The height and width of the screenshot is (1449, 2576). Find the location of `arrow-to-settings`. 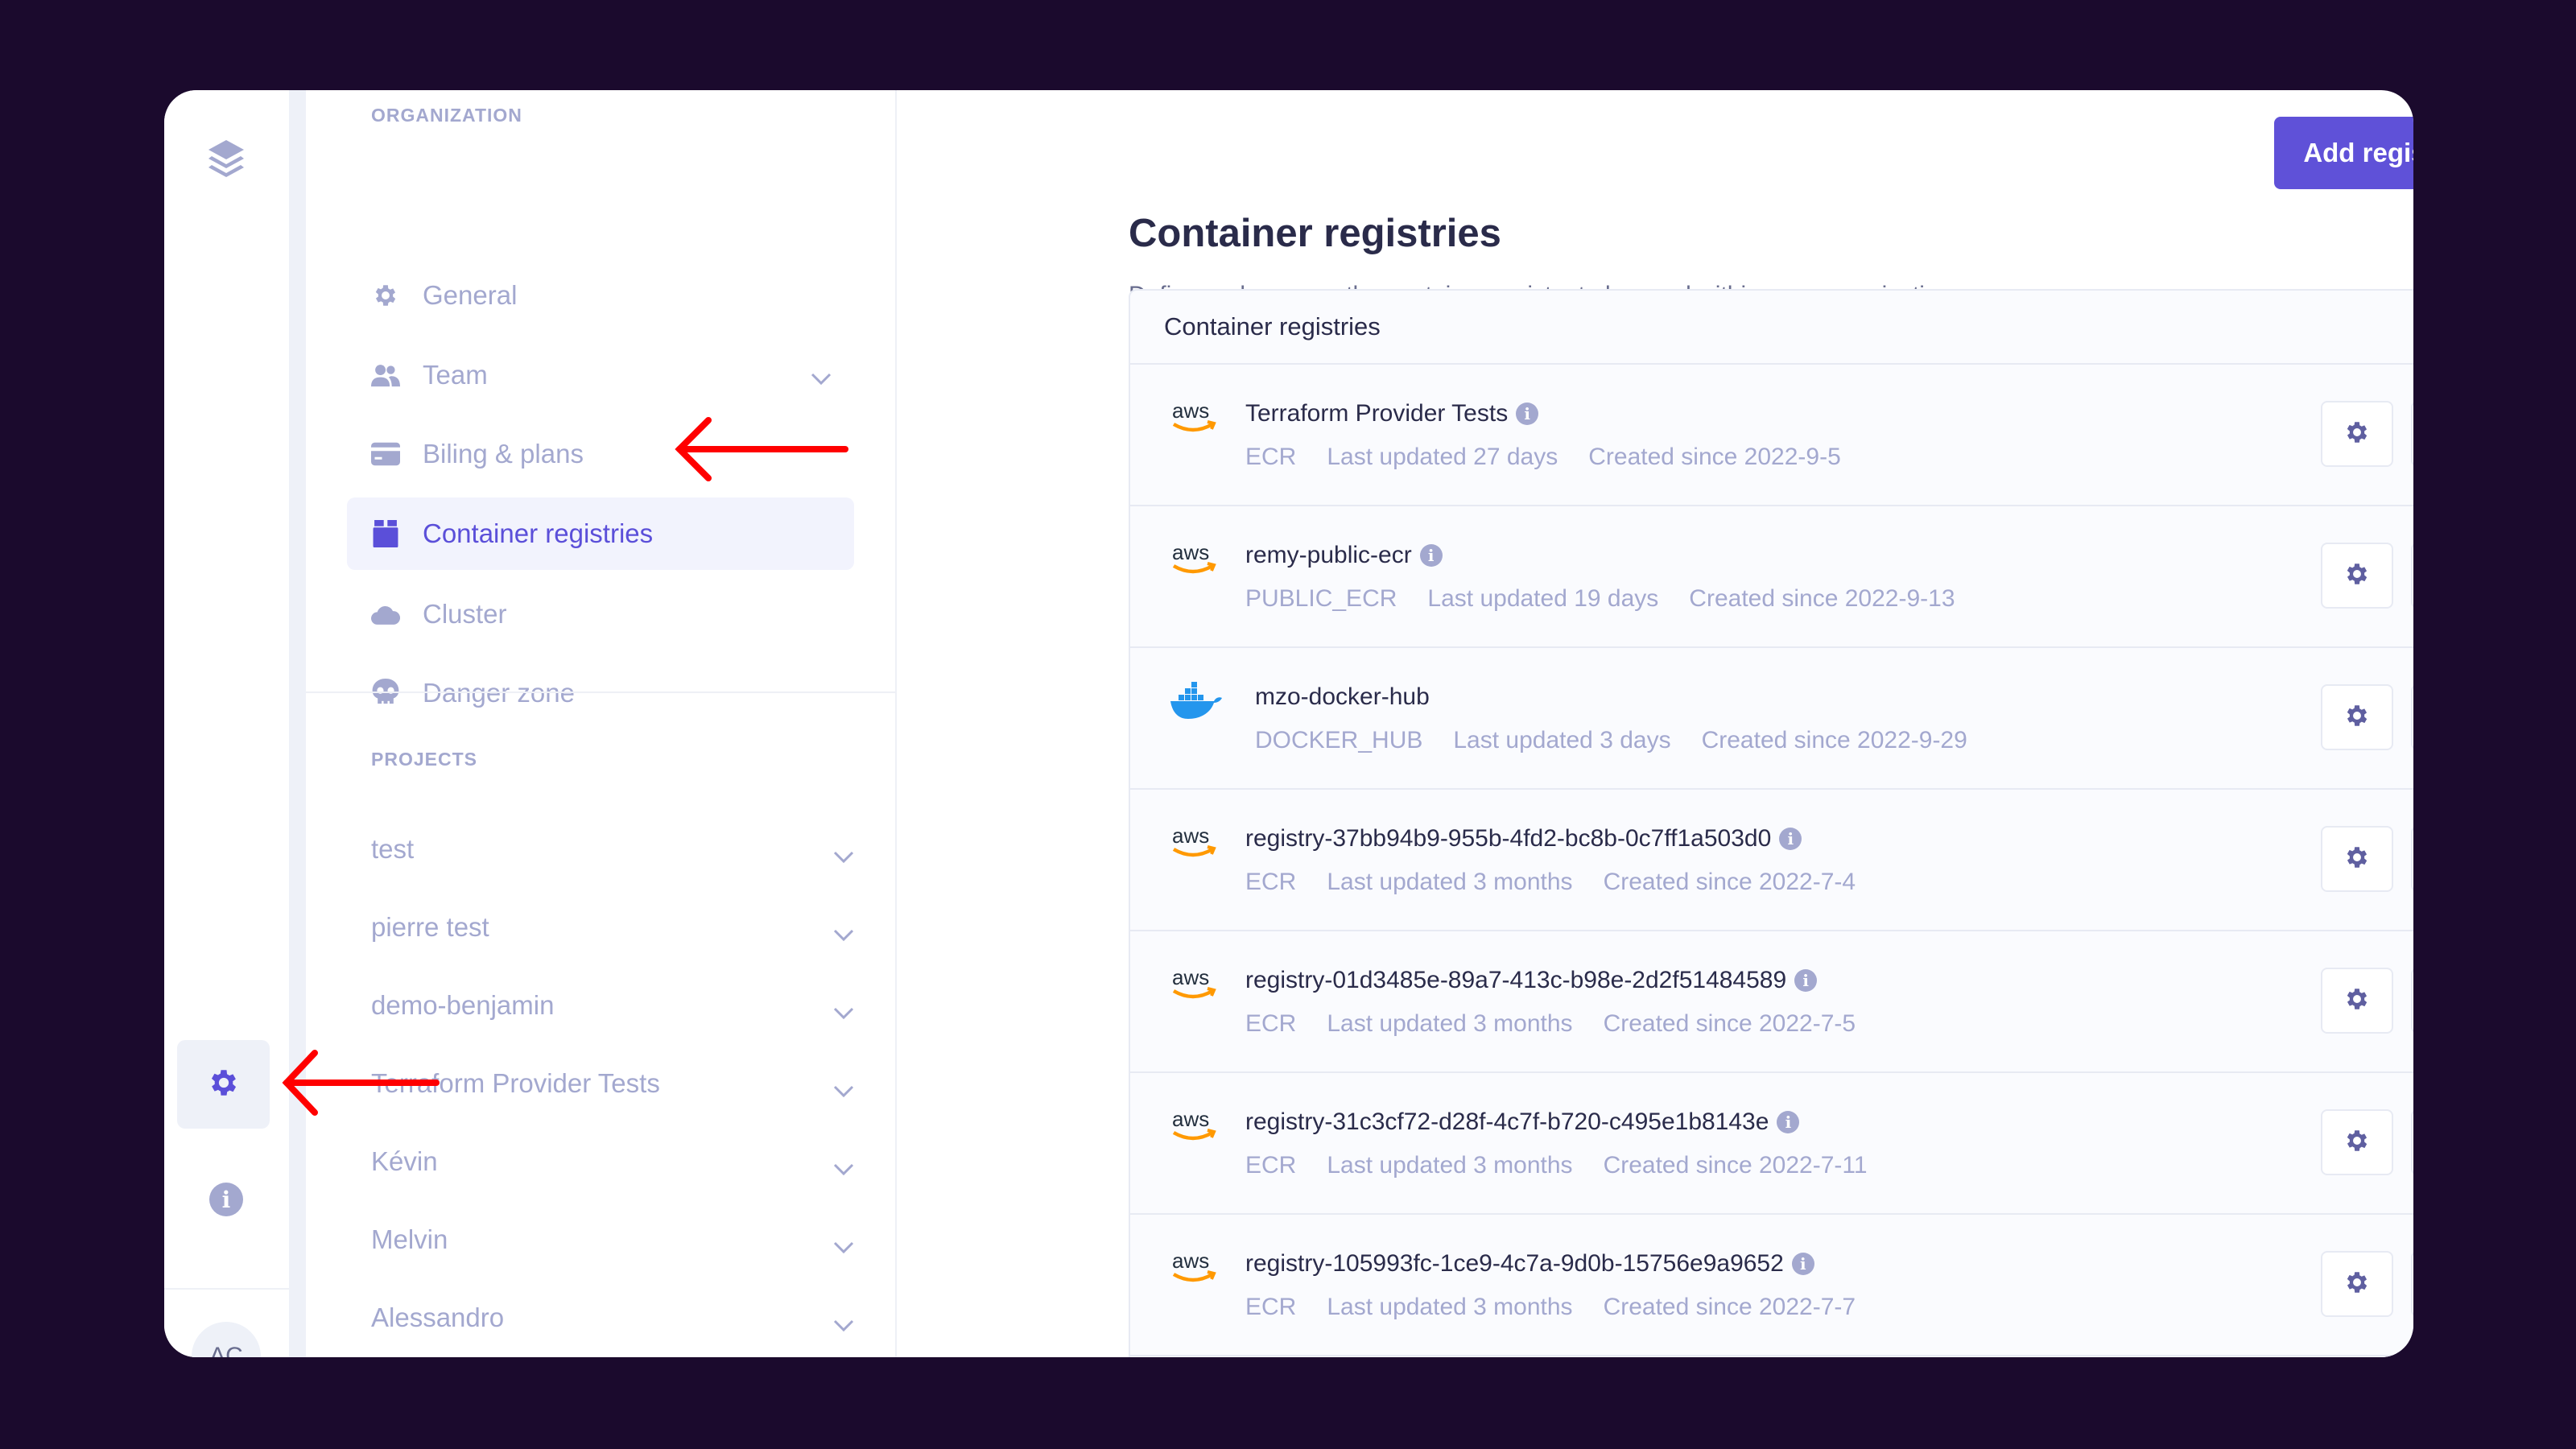

arrow-to-settings is located at coordinates (361, 1083).